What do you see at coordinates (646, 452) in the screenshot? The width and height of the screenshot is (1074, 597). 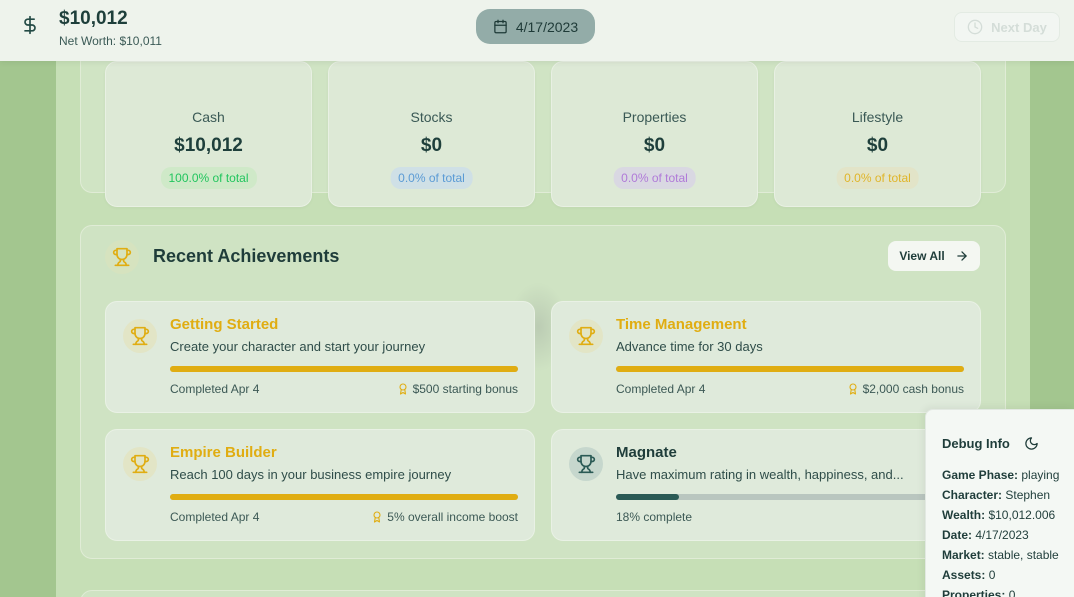 I see `achievement-name: Magnate` at bounding box center [646, 452].